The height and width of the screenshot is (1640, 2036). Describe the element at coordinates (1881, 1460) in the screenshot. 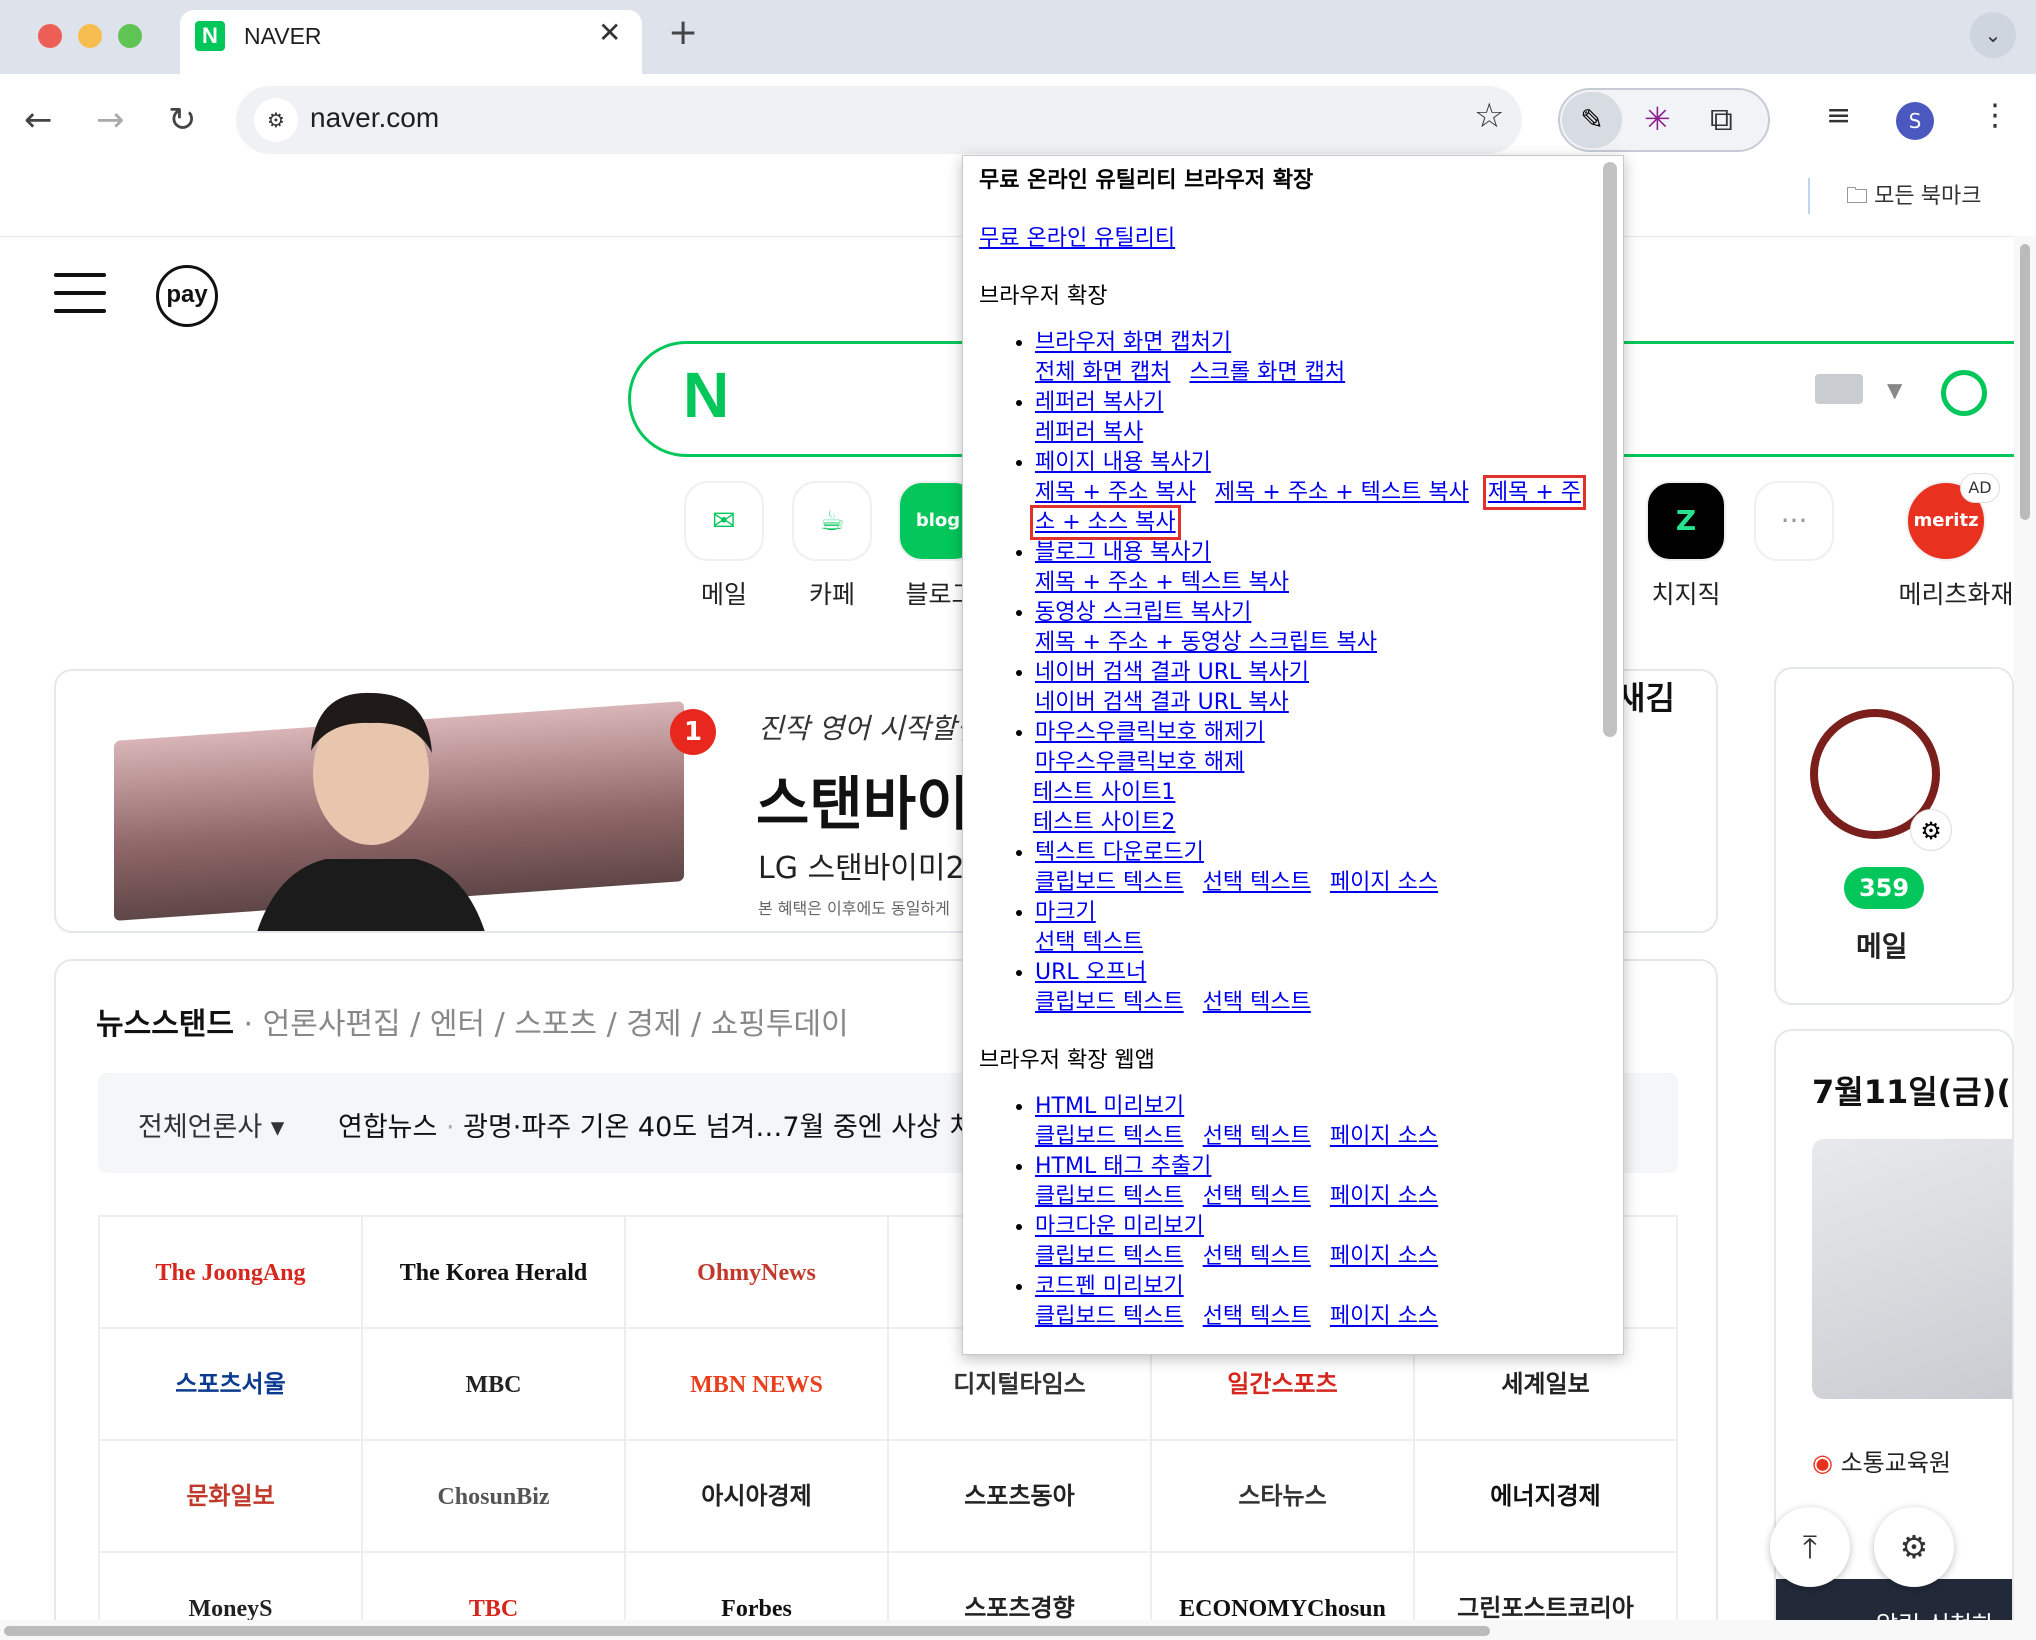

I see `org-name: ◉ 소통교육원` at that location.